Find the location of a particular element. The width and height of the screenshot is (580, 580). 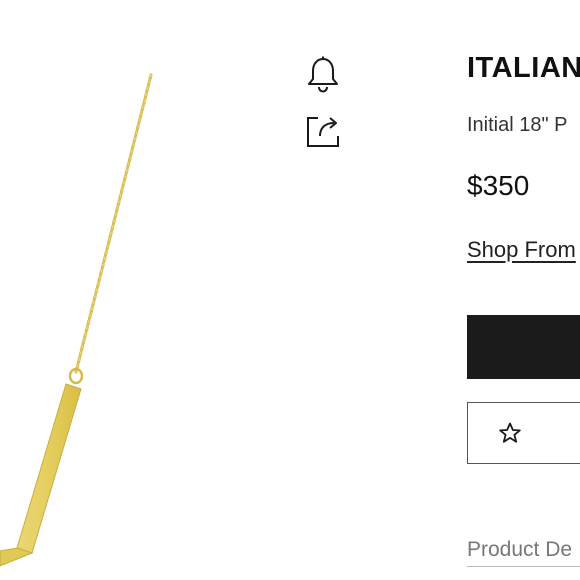

add-to-bag-button is located at coordinates (523, 347).